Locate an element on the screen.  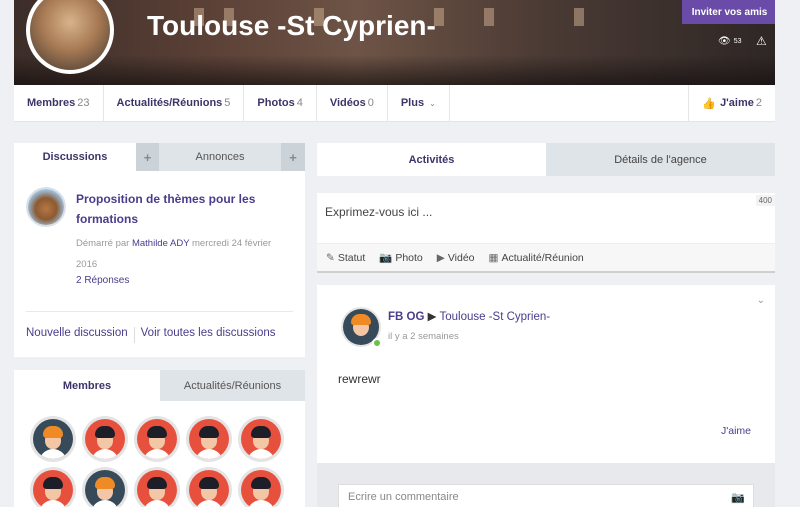
like-label: J'aime is located at coordinates (737, 103).